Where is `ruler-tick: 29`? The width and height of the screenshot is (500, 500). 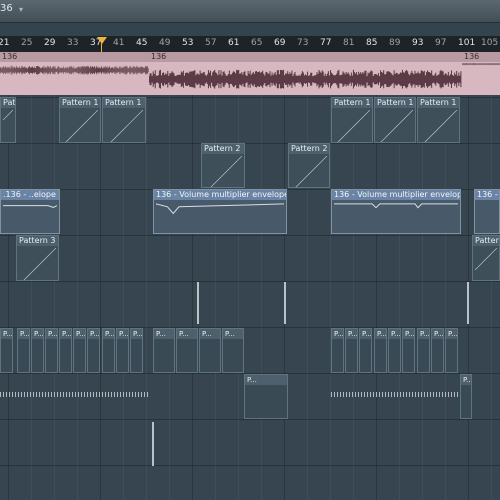 ruler-tick: 29 is located at coordinates (50, 43).